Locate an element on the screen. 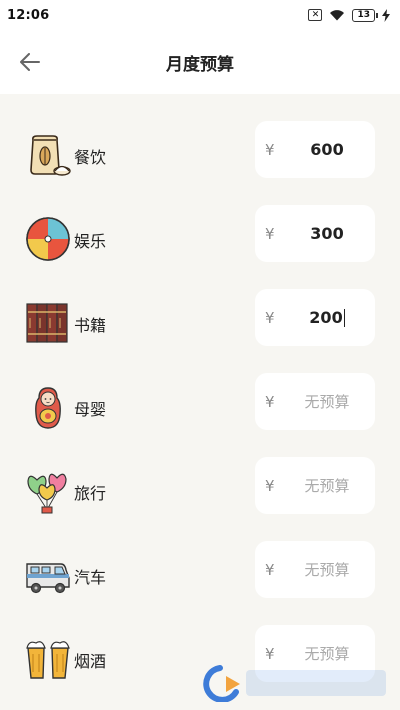  list-item: 旅行 ¥ 无预算 is located at coordinates (200, 498).